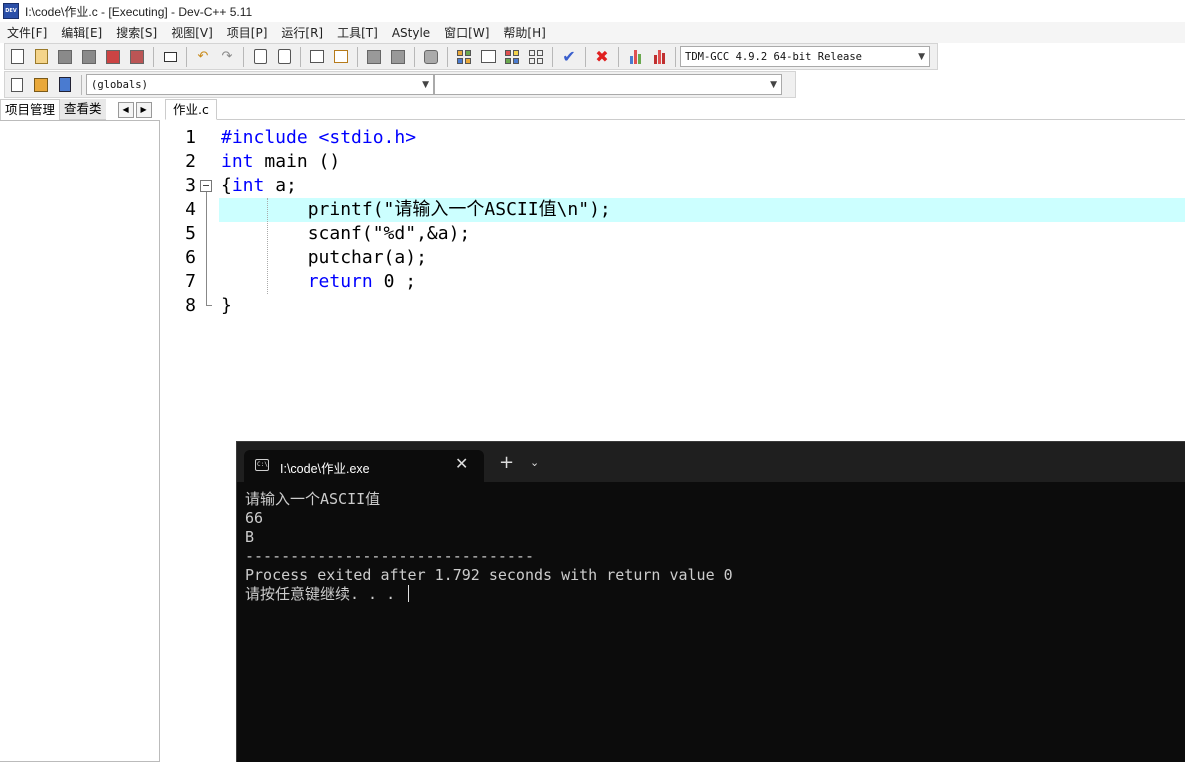 Image resolution: width=1185 pixels, height=762 pixels. What do you see at coordinates (30, 109) in the screenshot?
I see `tab-project-manager: 项目管理` at bounding box center [30, 109].